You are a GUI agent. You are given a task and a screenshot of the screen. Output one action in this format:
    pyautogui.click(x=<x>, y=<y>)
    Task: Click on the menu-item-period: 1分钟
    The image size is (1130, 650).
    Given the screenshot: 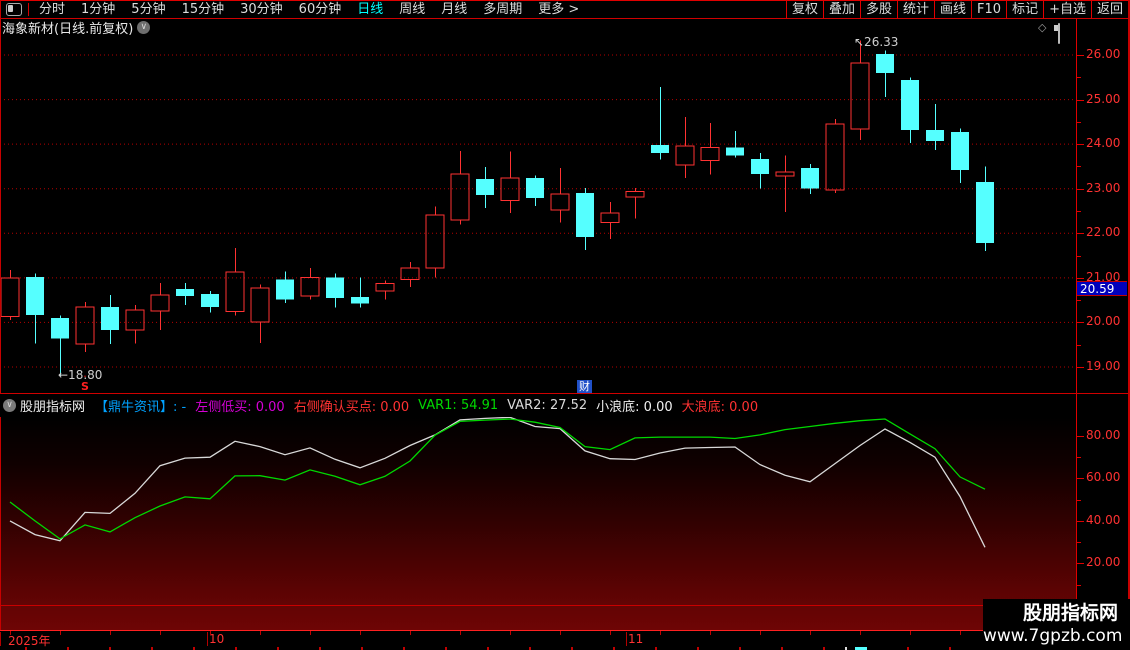 What is the action you would take?
    pyautogui.click(x=98, y=9)
    